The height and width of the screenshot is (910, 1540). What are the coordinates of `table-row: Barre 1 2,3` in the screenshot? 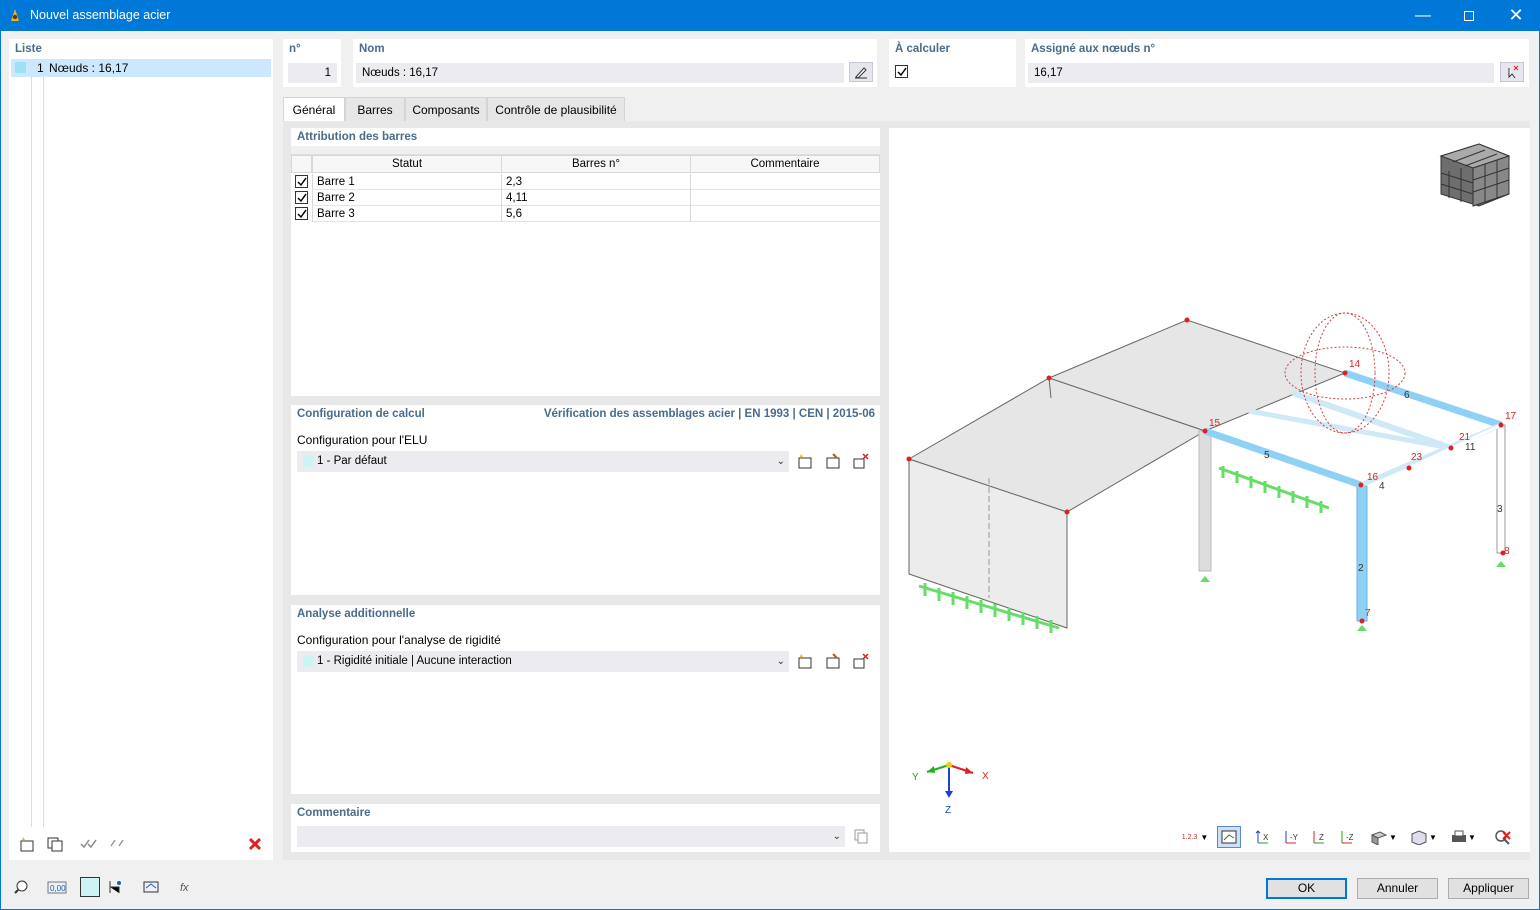 It's located at (585, 182).